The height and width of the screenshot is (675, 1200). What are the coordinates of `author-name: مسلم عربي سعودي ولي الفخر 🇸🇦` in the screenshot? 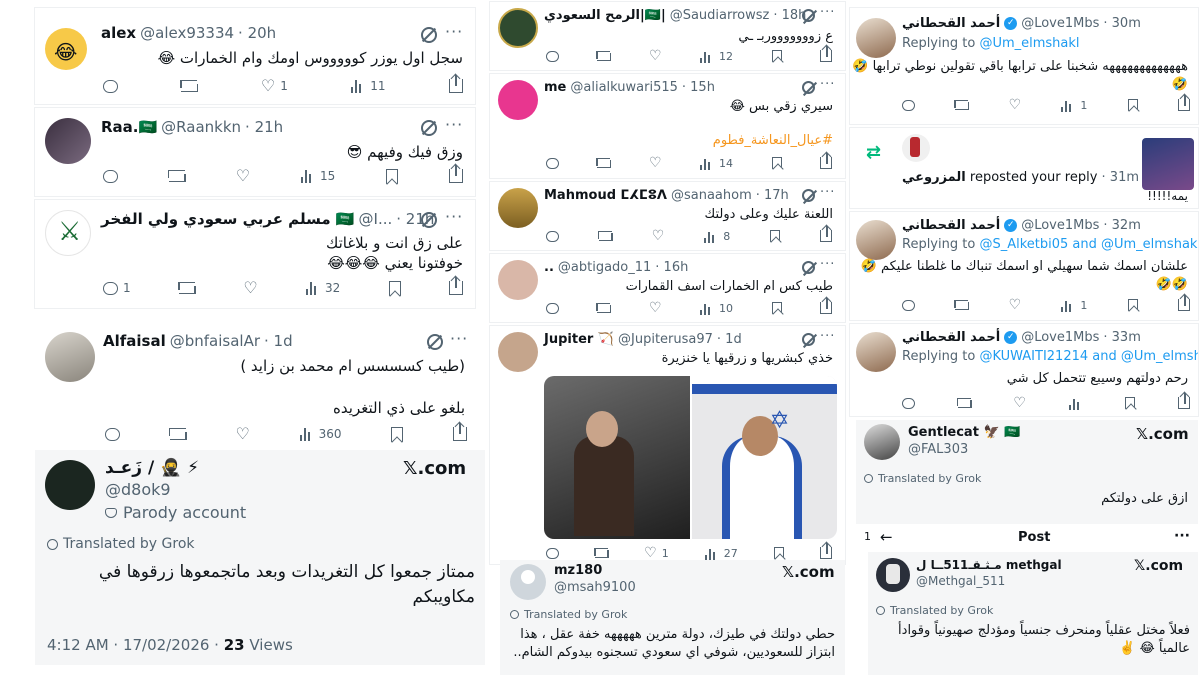 It's located at (228, 219).